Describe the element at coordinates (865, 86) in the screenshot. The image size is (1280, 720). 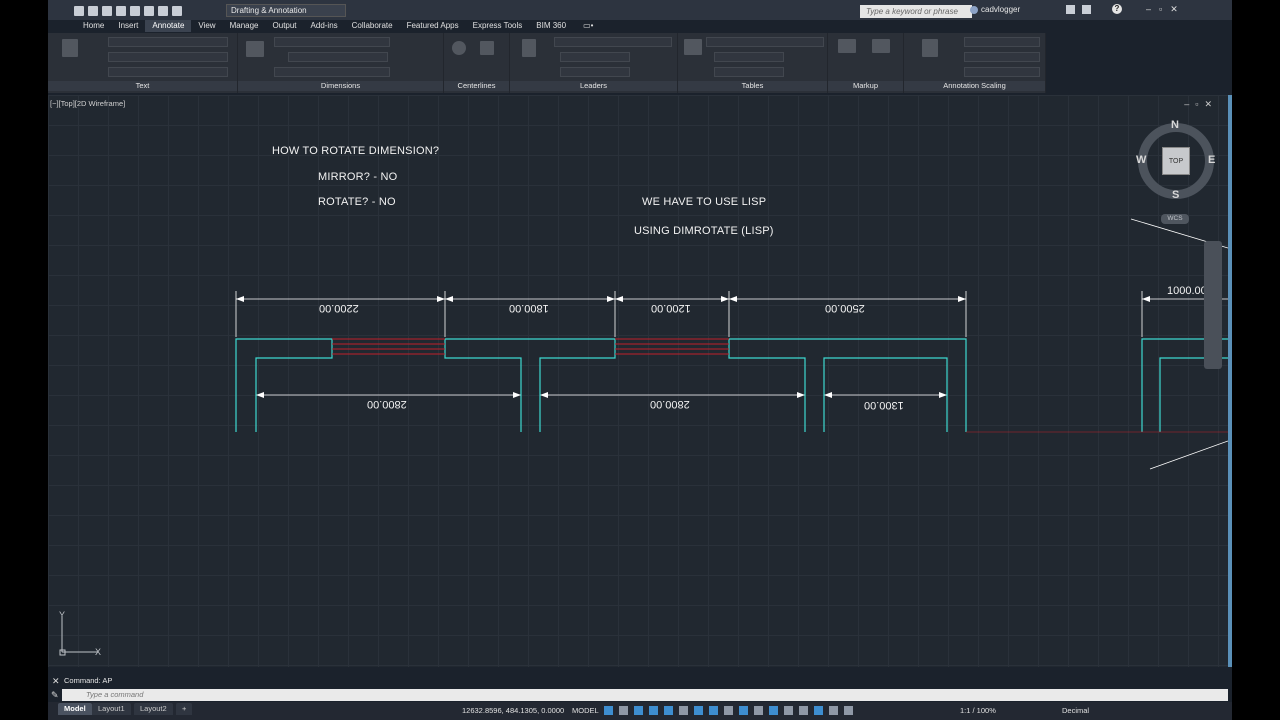
I see `panel-title-markup: Markup` at that location.